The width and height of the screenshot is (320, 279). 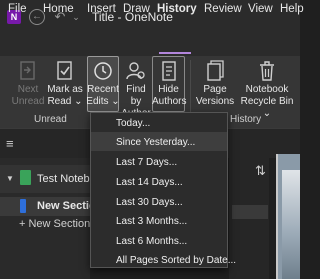 What do you see at coordinates (260, 171) in the screenshot?
I see `sort-pages-icon: ⇅` at bounding box center [260, 171].